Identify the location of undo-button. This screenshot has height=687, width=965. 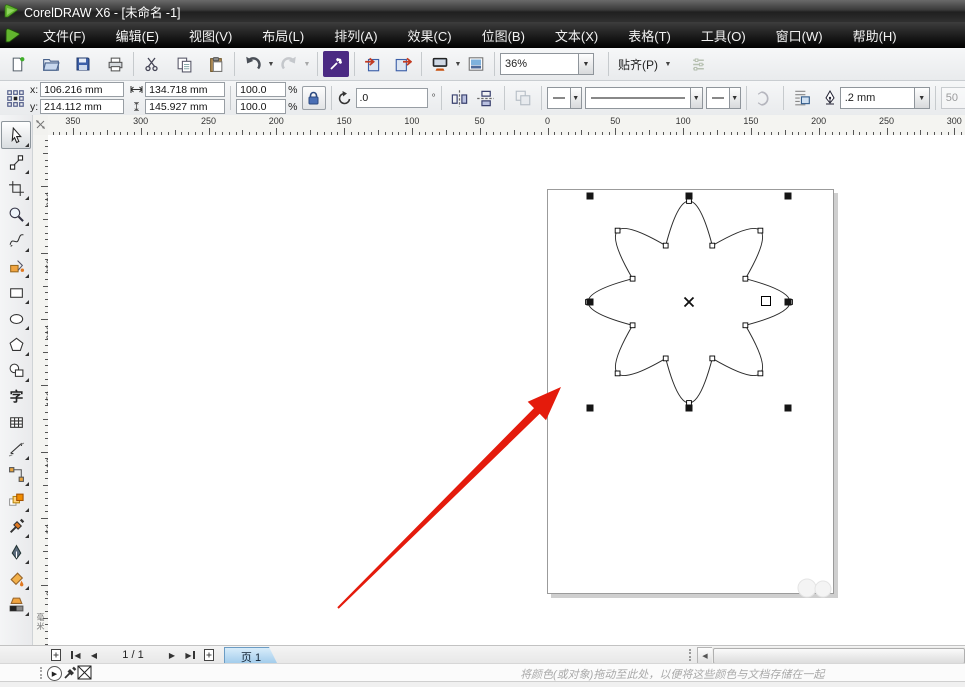
(253, 64).